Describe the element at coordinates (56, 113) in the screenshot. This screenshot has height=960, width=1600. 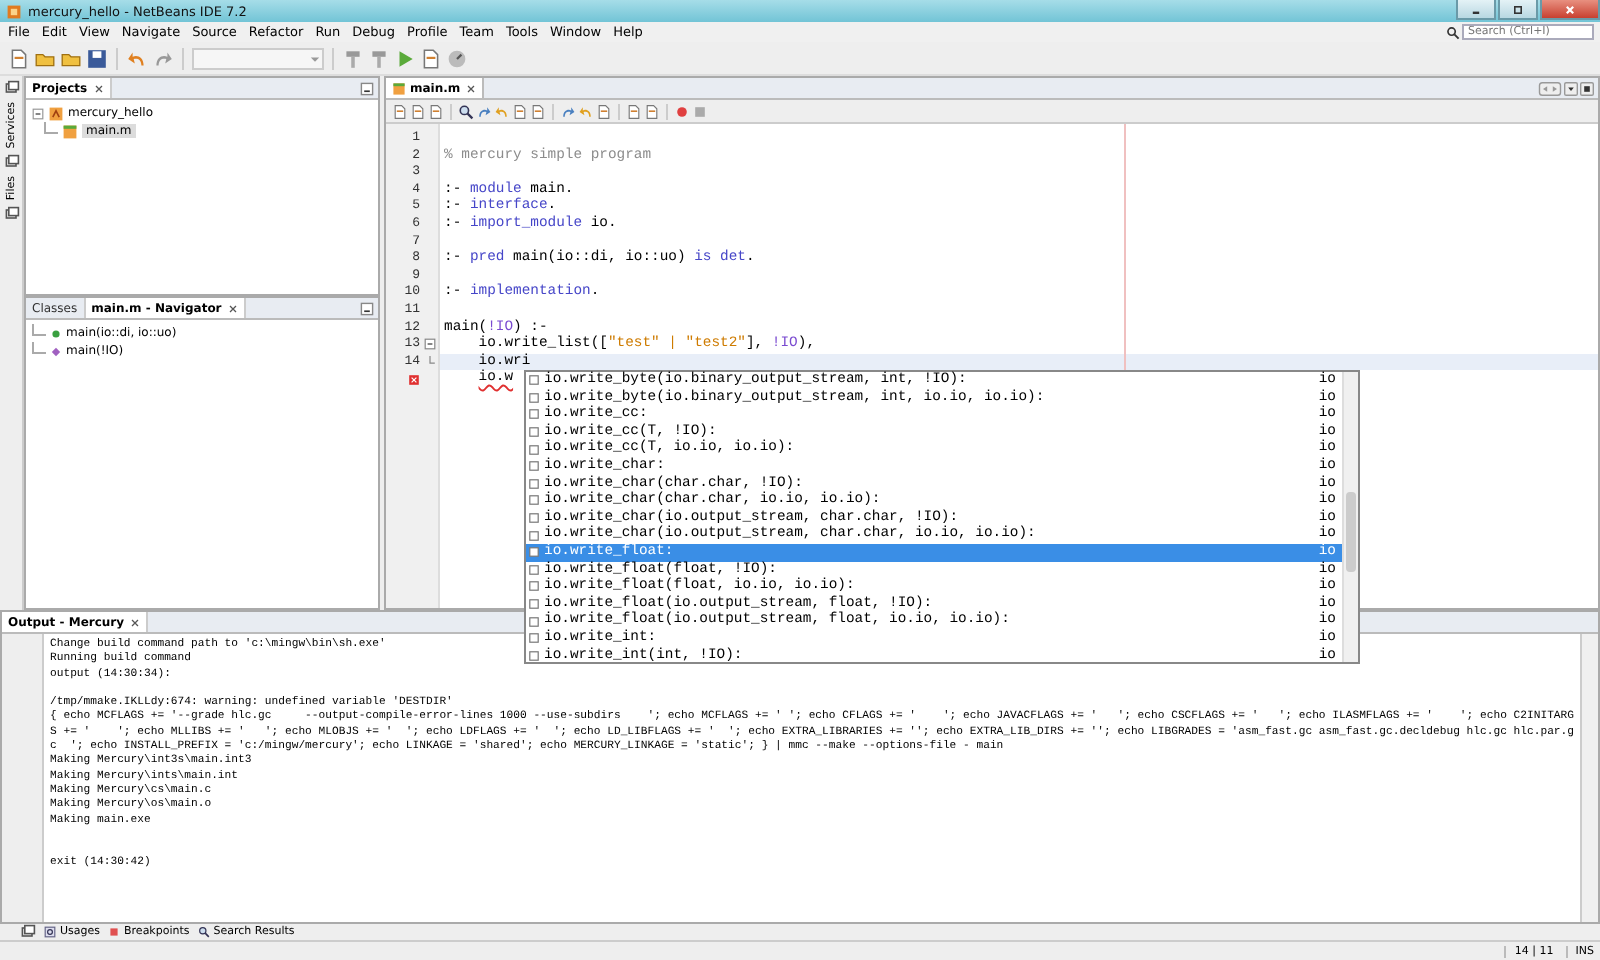
I see `project-icon` at that location.